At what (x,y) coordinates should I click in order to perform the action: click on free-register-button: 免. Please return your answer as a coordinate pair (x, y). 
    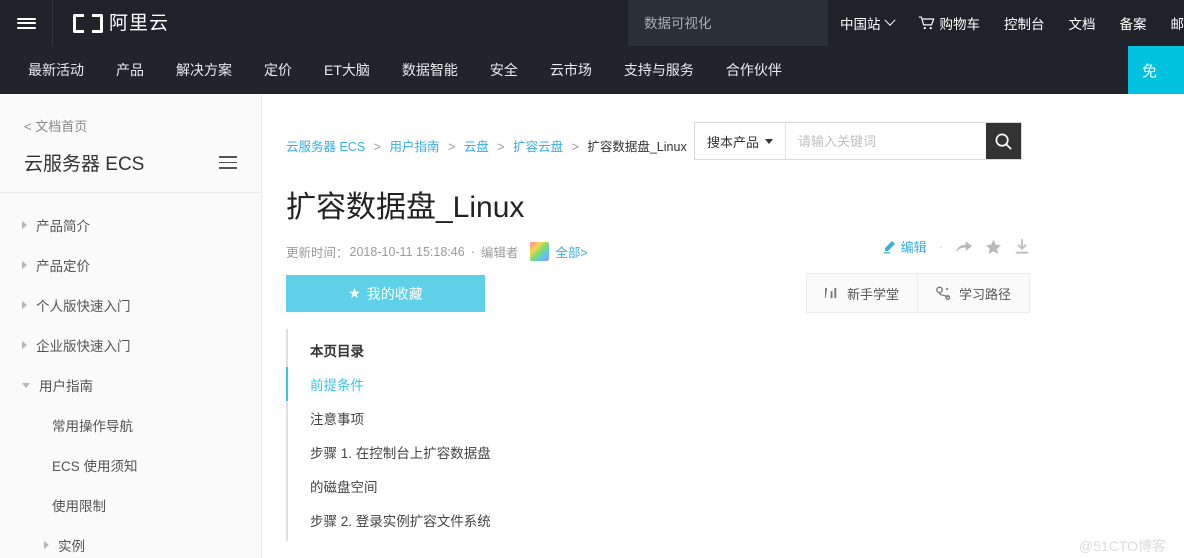
    Looking at the image, I should click on (1156, 70).